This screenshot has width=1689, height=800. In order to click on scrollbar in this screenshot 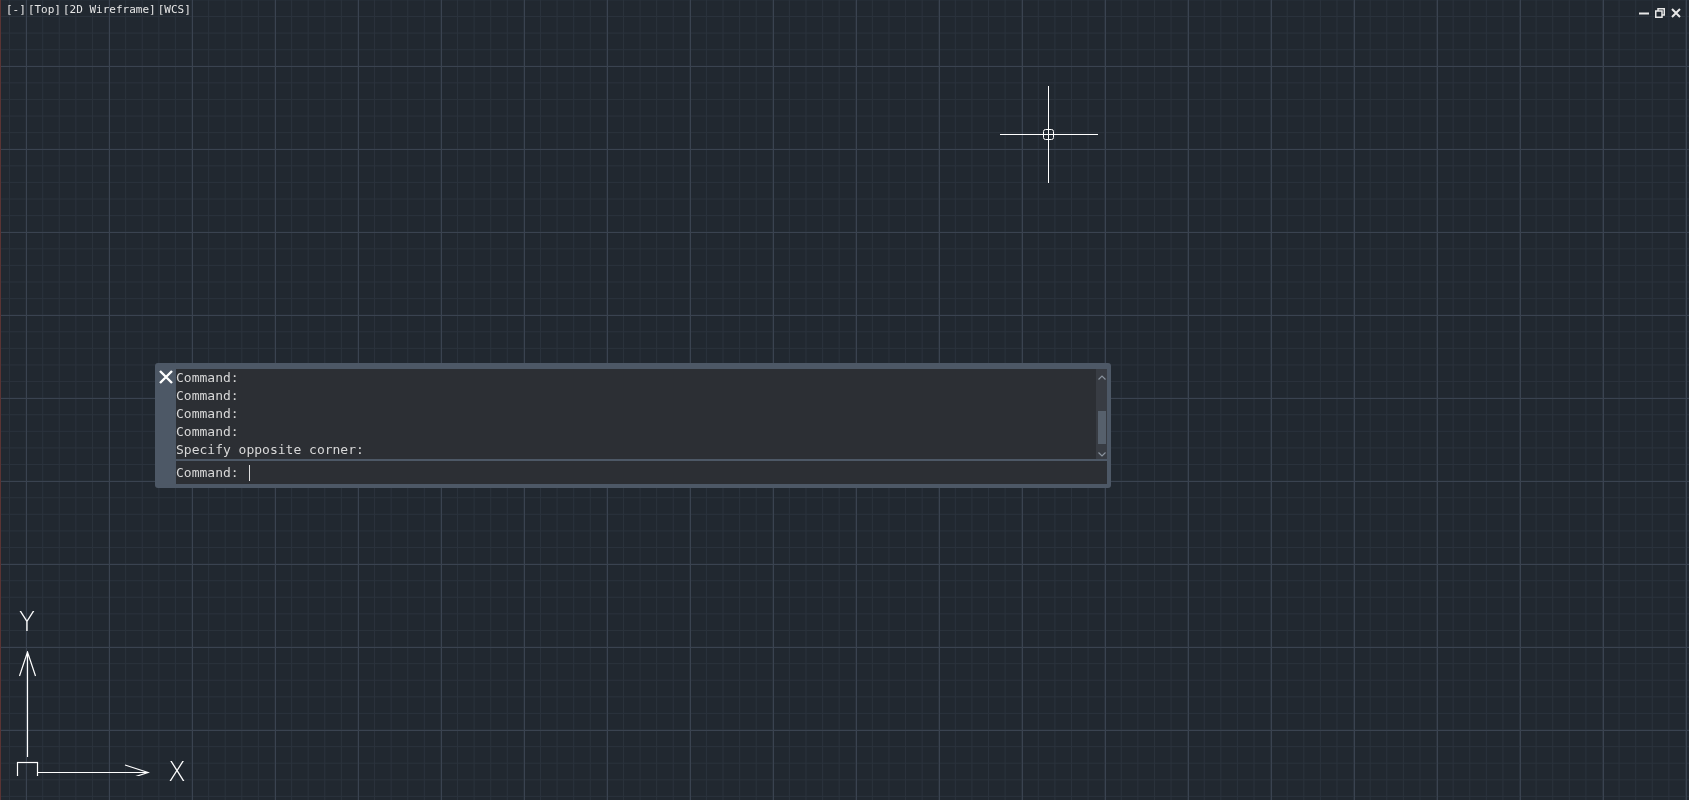, I will do `click(1101, 414)`.